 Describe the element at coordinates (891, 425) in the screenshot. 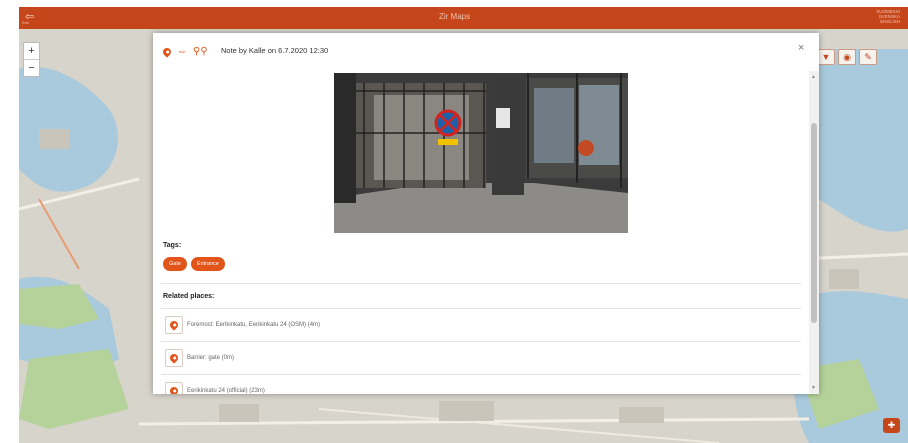

I see `add-note-button: ✚` at that location.